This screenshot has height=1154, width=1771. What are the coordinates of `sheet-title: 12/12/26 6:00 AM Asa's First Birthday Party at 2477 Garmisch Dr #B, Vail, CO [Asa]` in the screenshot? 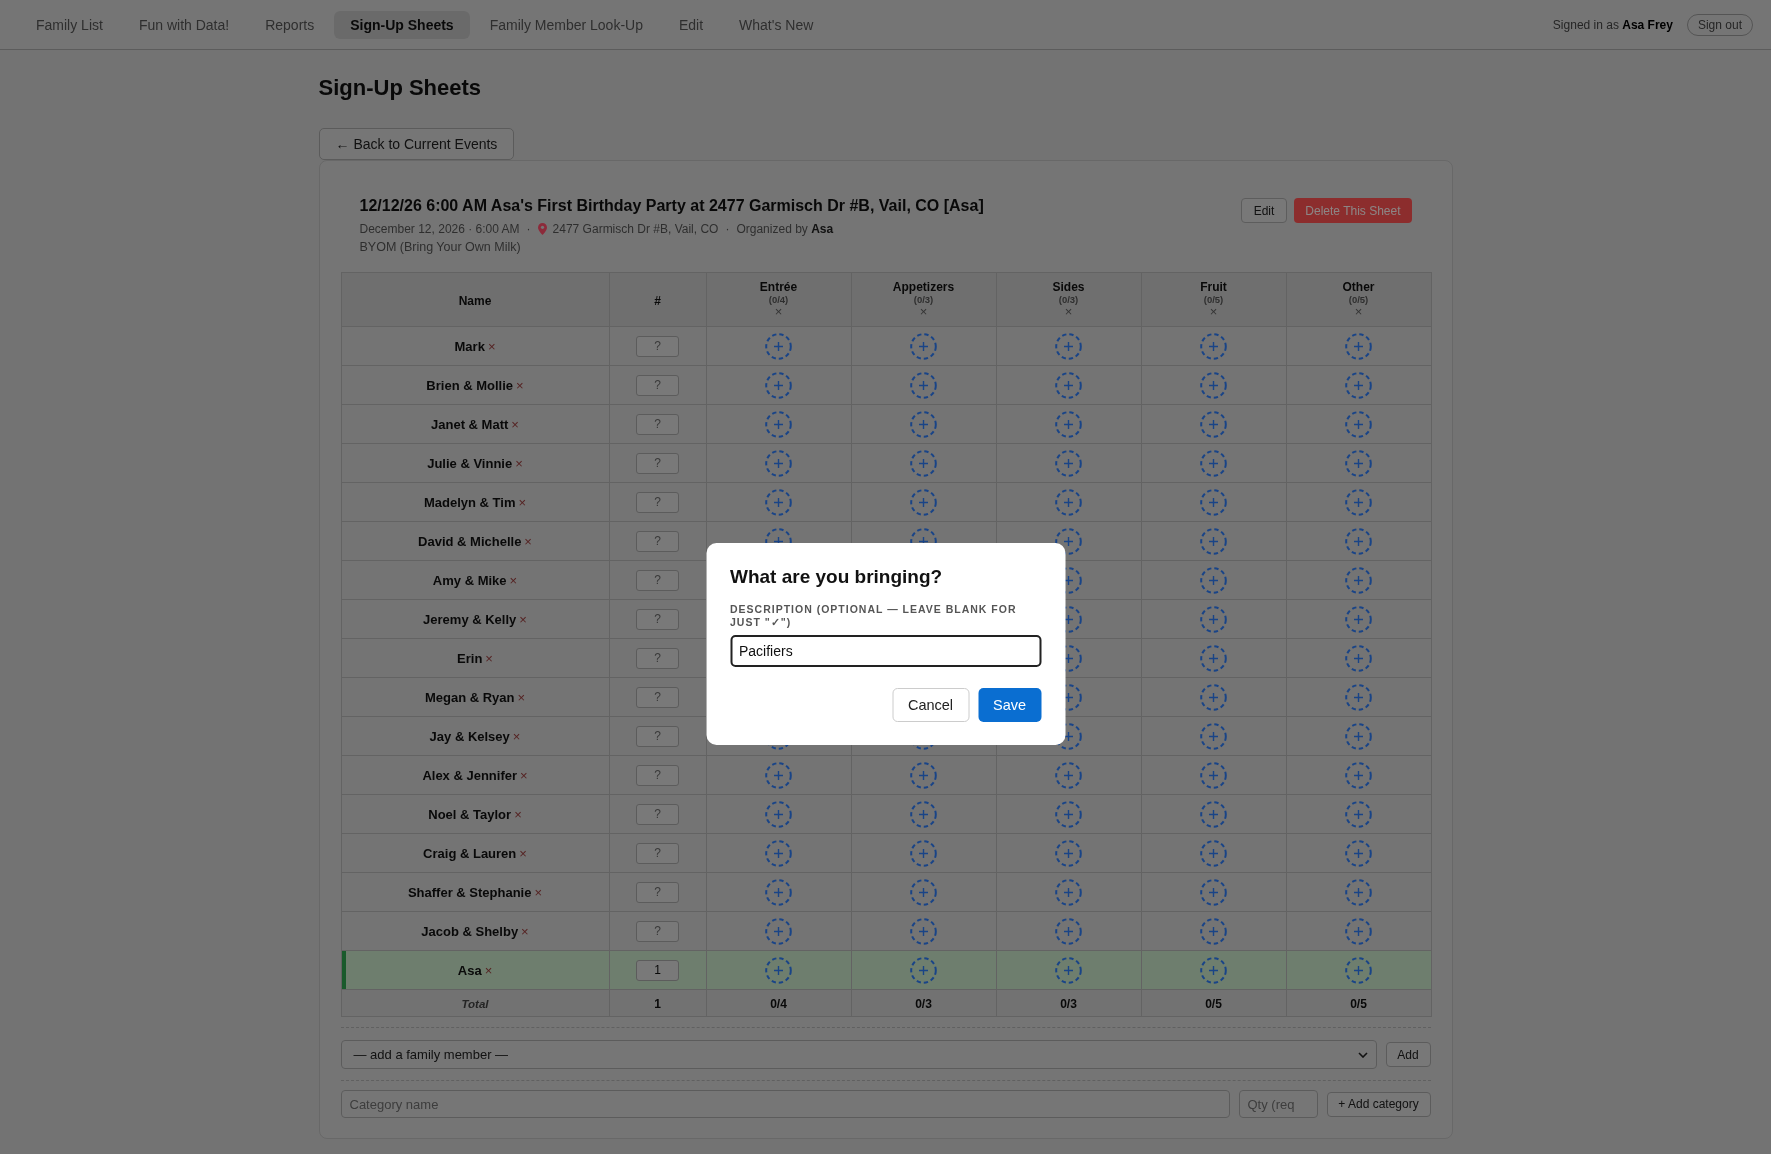 It's located at (671, 206).